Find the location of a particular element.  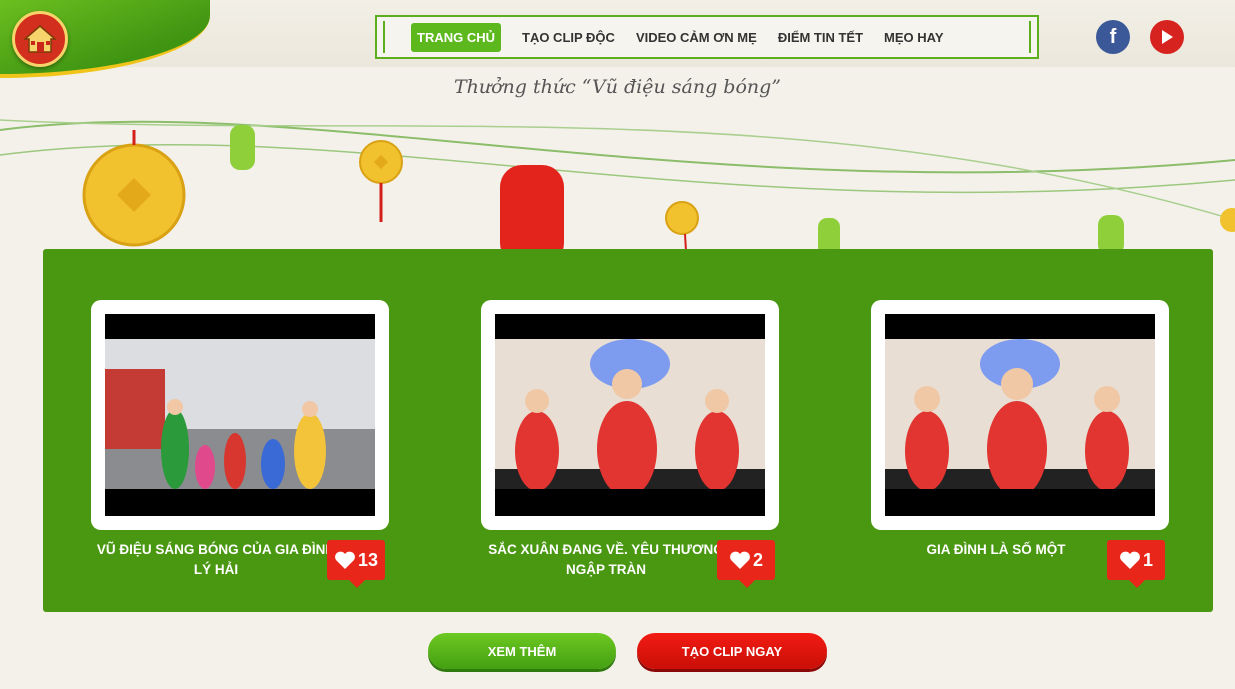

nav-item-tet-news: ĐIỂM TIN TẾT is located at coordinates (820, 37).